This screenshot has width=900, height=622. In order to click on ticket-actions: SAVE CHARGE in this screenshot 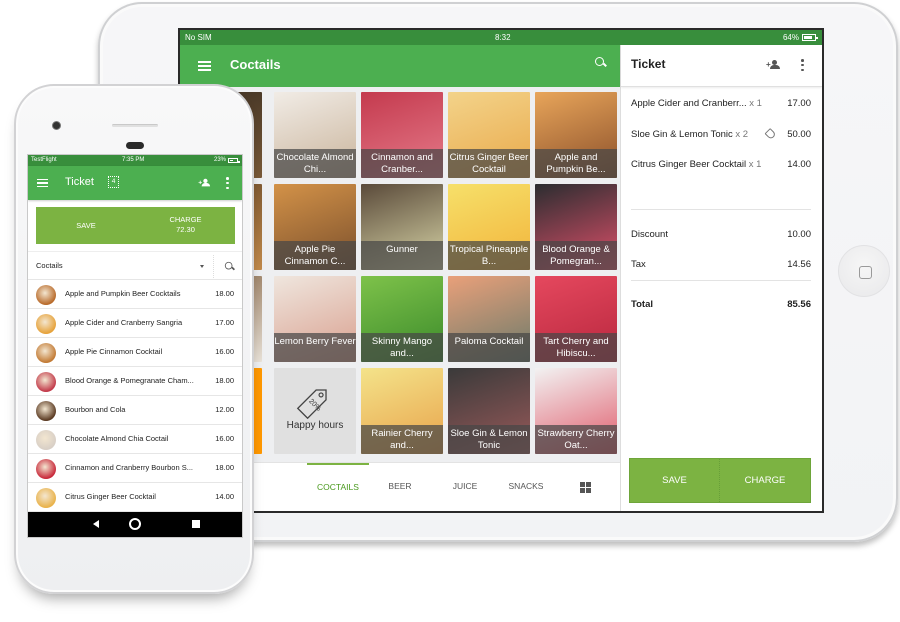, I will do `click(720, 480)`.